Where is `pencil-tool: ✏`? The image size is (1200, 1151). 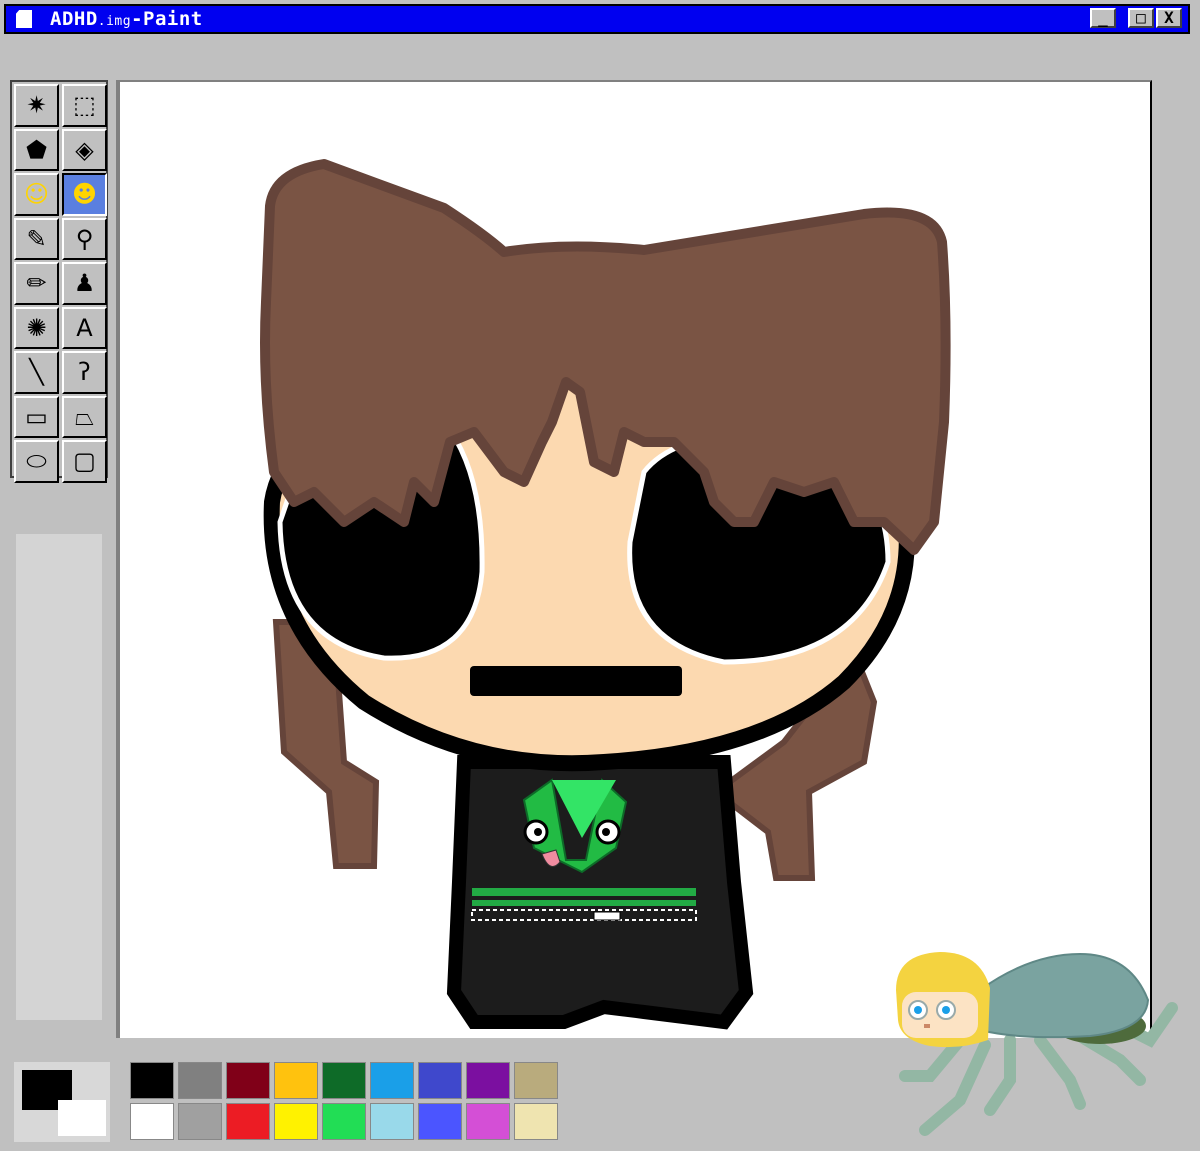 pencil-tool: ✏ is located at coordinates (36, 283).